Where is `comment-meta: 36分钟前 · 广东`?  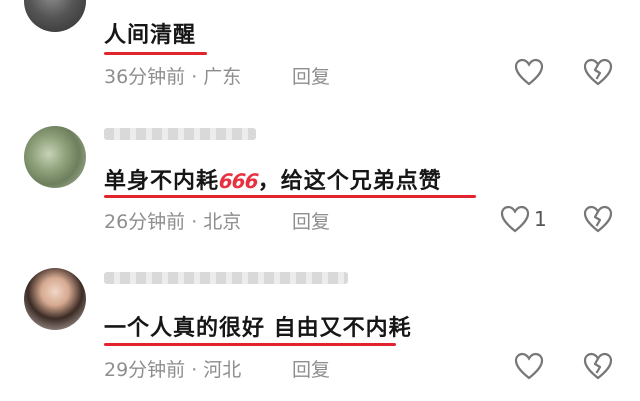 comment-meta: 36分钟前 · 广东 is located at coordinates (173, 77).